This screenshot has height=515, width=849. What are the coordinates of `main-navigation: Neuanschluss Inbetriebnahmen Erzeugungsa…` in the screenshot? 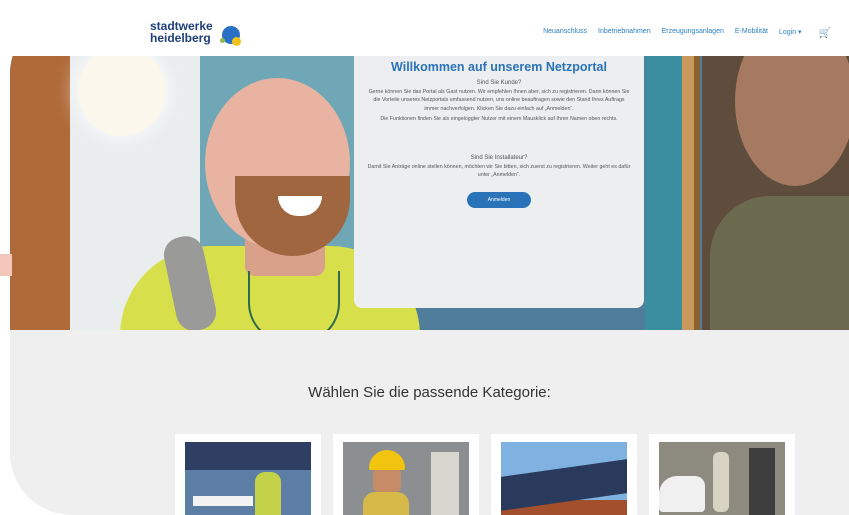 It's located at (687, 33).